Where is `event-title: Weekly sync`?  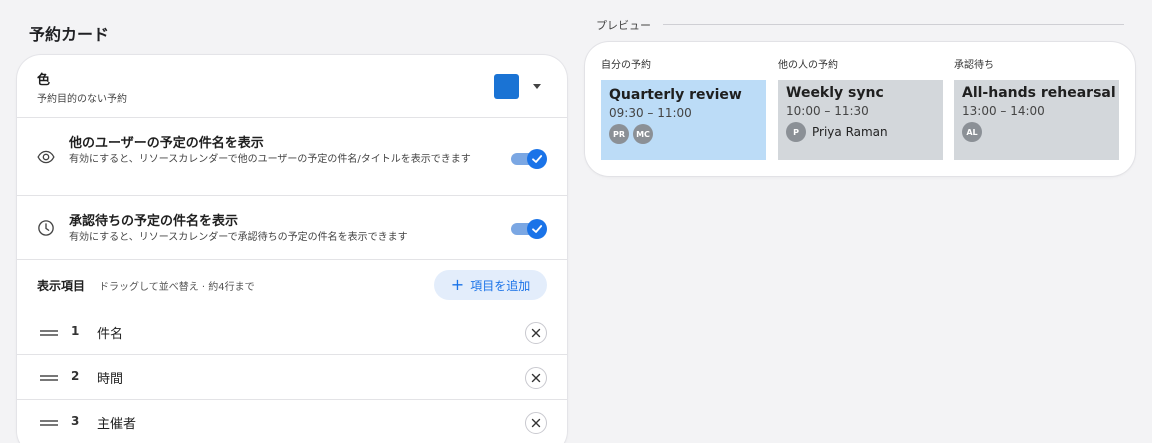 event-title: Weekly sync is located at coordinates (835, 93).